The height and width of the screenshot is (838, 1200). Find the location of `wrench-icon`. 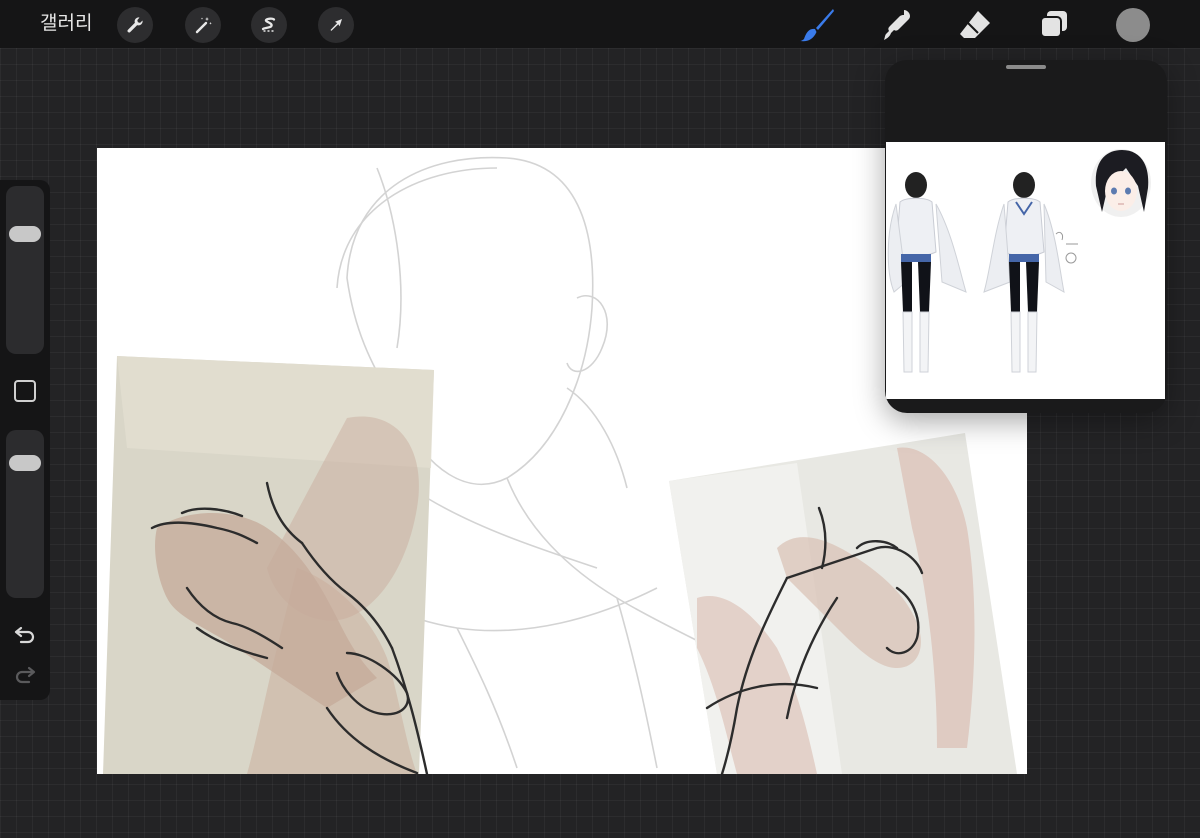

wrench-icon is located at coordinates (135, 25).